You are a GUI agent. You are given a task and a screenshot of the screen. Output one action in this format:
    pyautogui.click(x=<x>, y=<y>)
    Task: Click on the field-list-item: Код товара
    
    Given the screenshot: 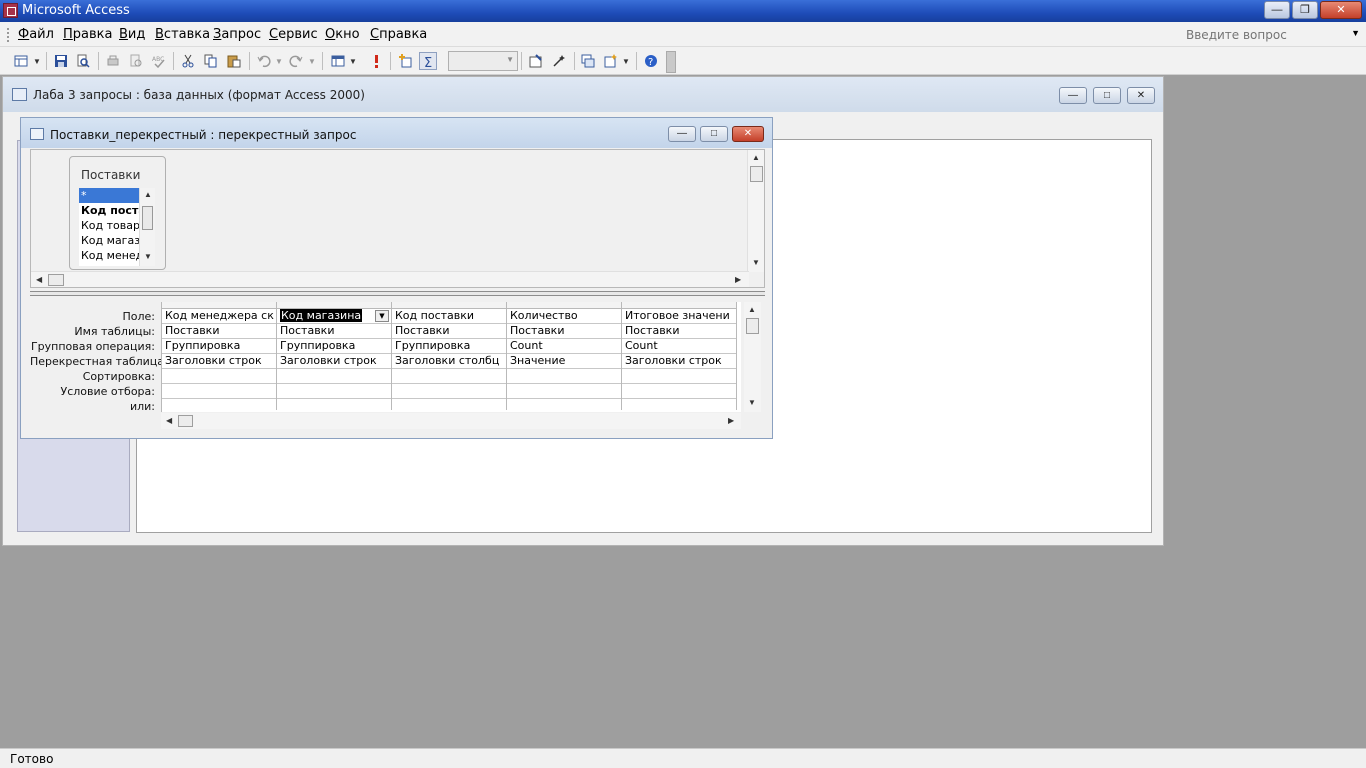 What is the action you would take?
    pyautogui.click(x=109, y=225)
    